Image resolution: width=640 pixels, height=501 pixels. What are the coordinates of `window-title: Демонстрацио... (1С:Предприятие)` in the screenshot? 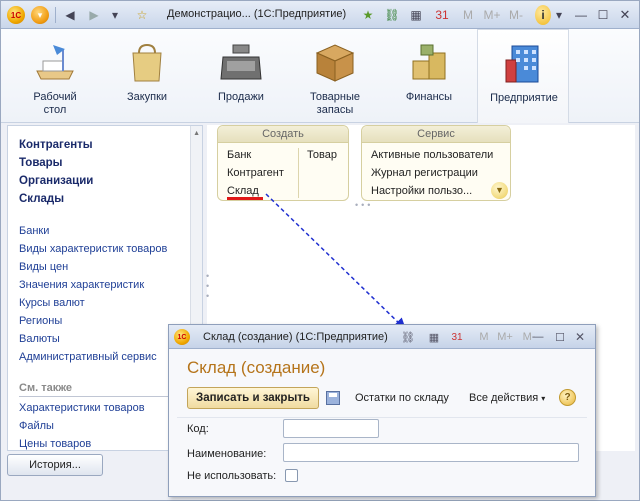 It's located at (257, 14).